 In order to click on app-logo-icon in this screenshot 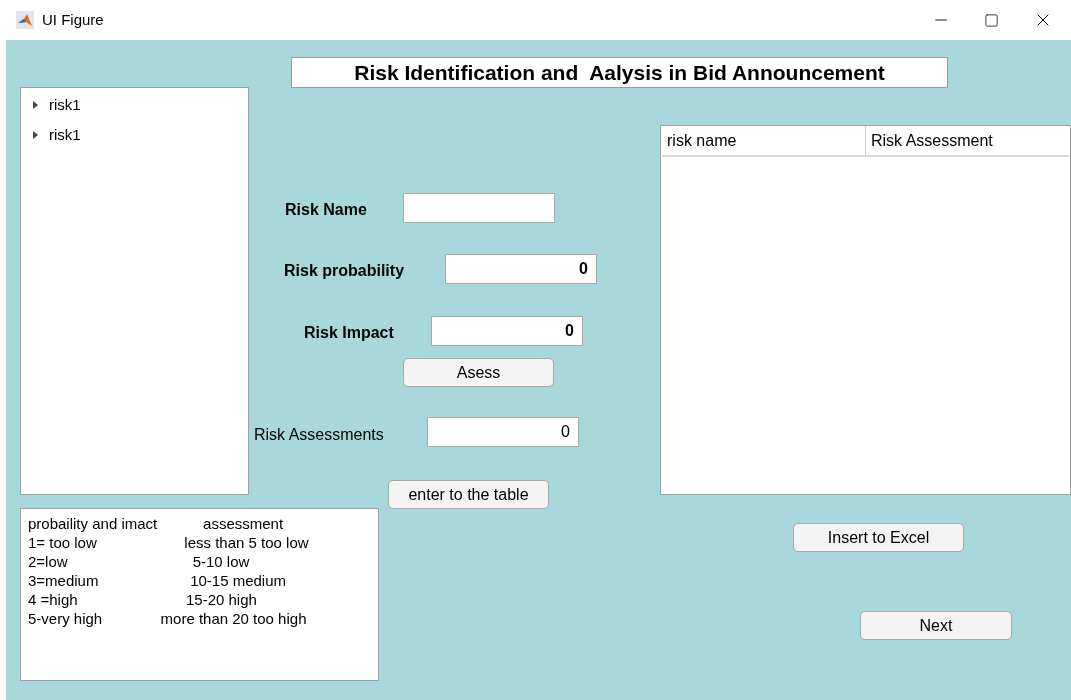, I will do `click(25, 20)`.